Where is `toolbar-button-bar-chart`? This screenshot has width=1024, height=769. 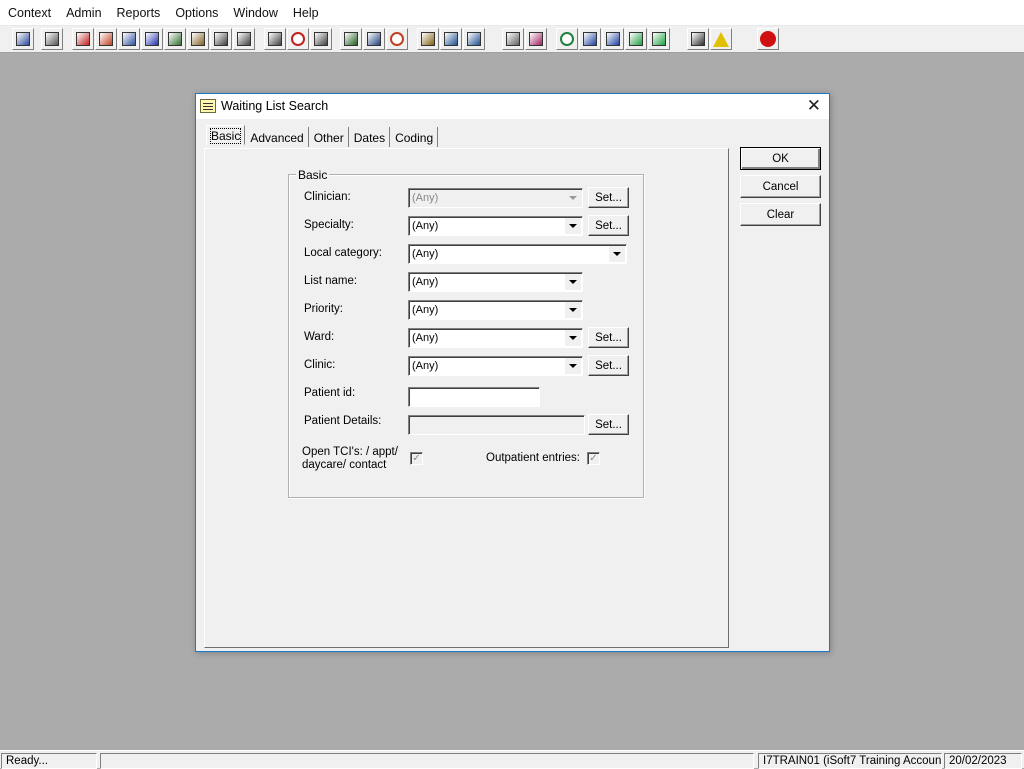
toolbar-button-bar-chart is located at coordinates (536, 39).